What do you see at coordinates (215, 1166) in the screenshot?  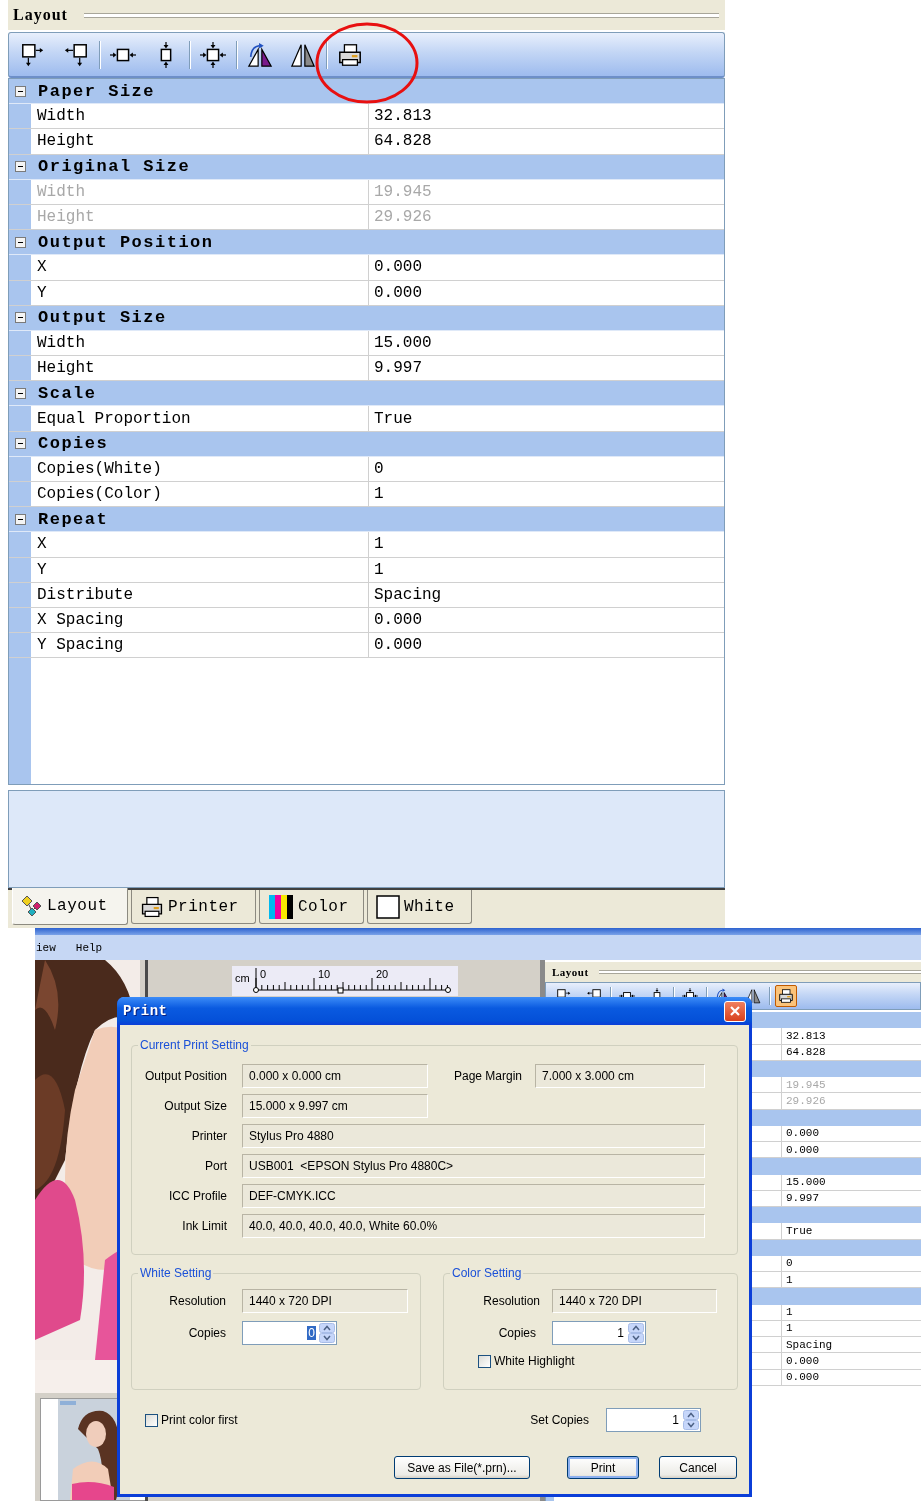 I see `field-label: Port` at bounding box center [215, 1166].